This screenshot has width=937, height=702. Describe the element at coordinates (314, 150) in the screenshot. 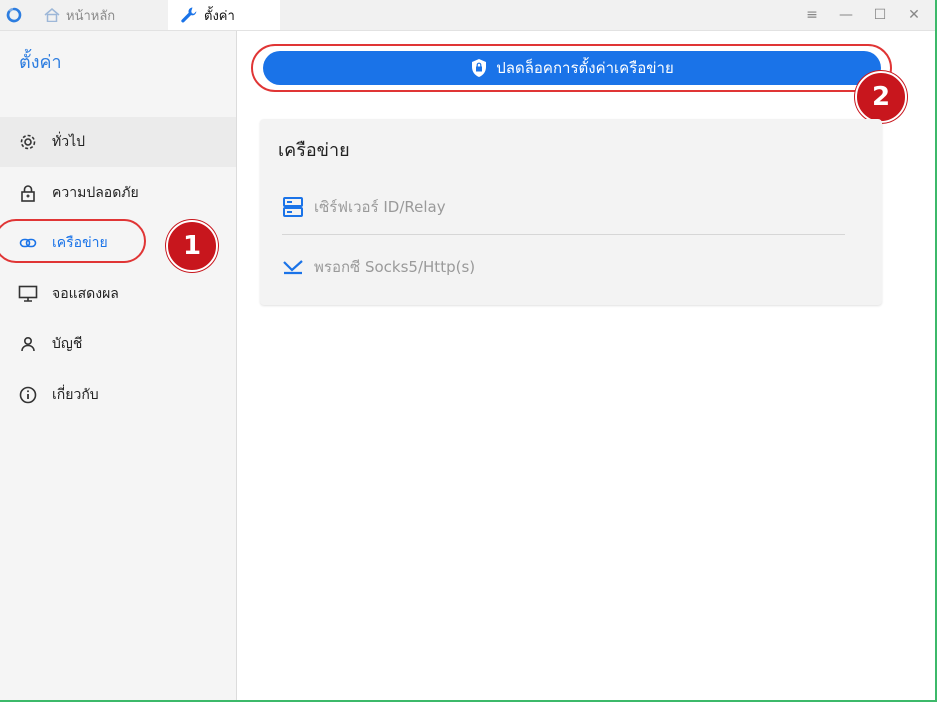

I see `card-title: เครือข่าย` at that location.